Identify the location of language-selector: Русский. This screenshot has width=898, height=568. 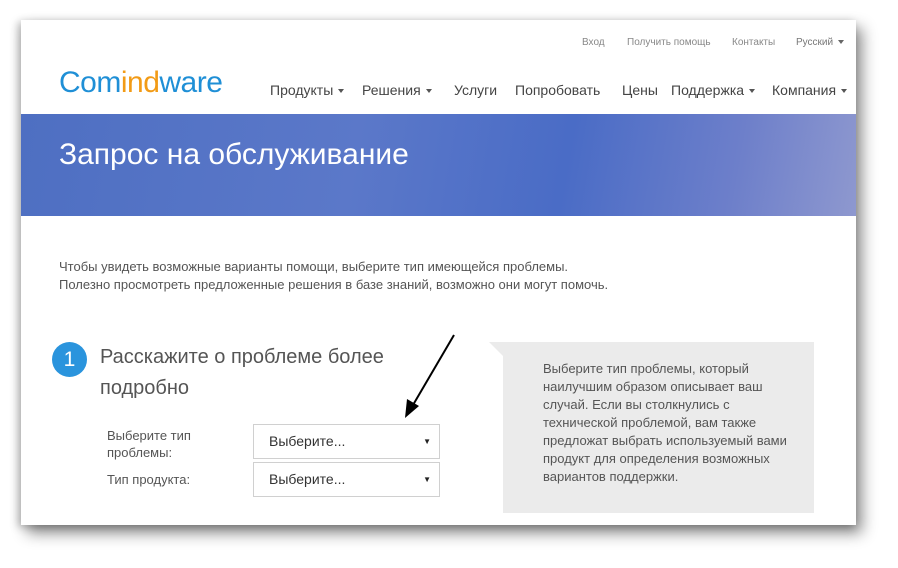
(820, 42).